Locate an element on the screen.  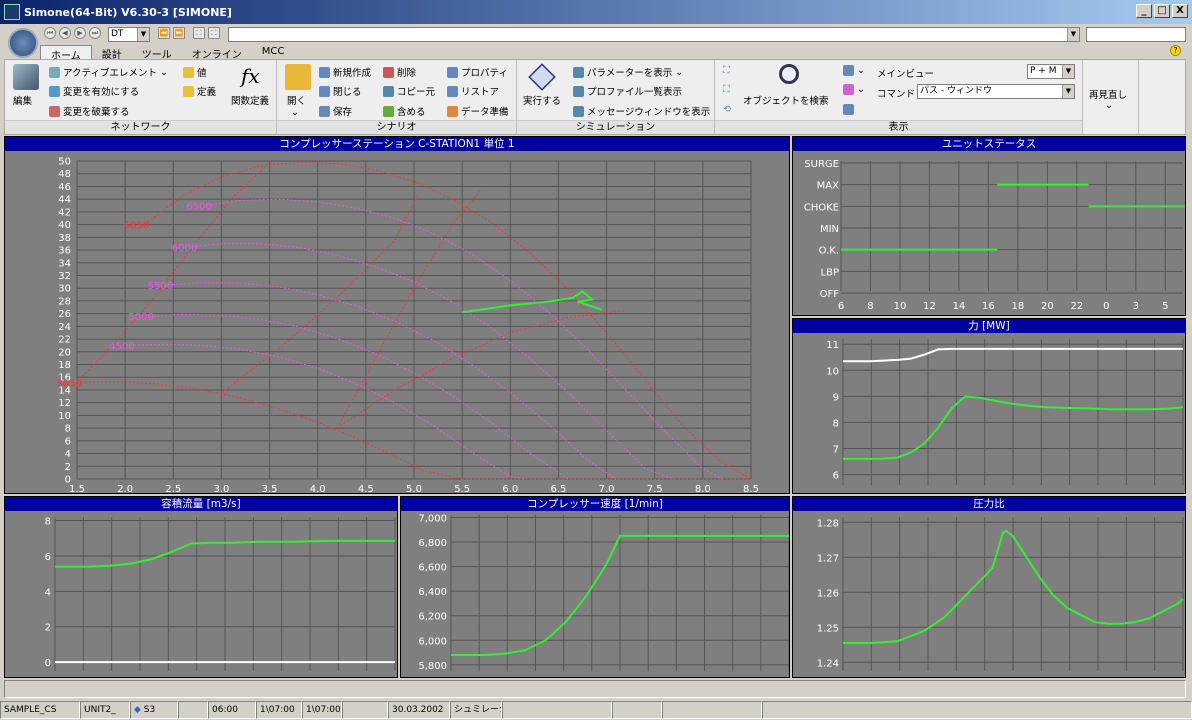
status-network: SAMPLE_CS is located at coordinates (40, 710).